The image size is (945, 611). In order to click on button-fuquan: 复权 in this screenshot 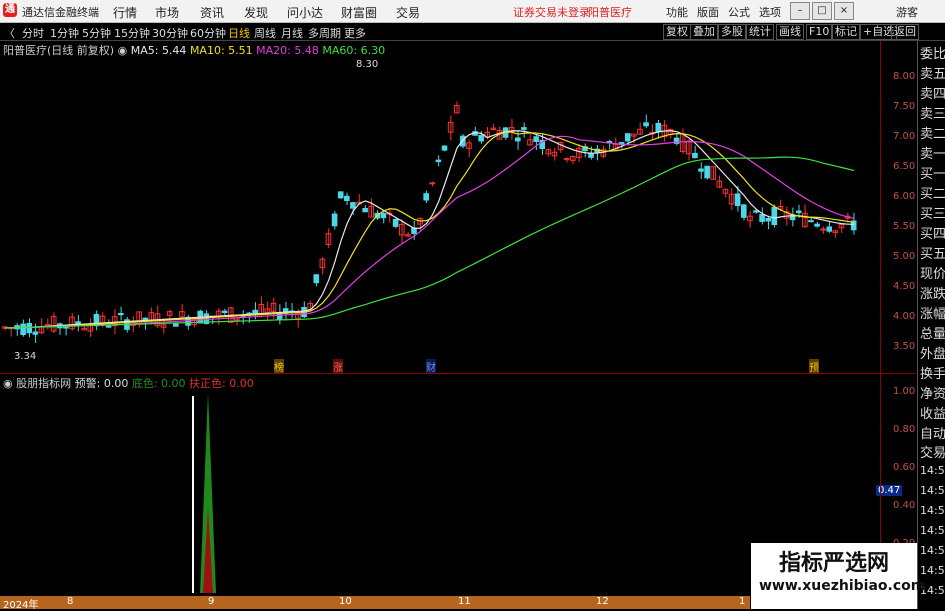, I will do `click(677, 32)`.